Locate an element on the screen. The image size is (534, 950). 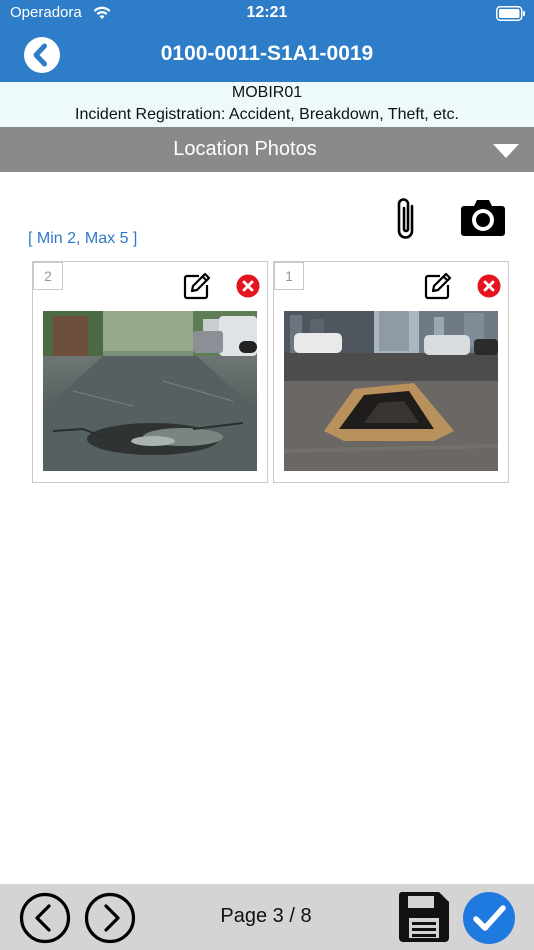
clock-time: 12:21 is located at coordinates (267, 12).